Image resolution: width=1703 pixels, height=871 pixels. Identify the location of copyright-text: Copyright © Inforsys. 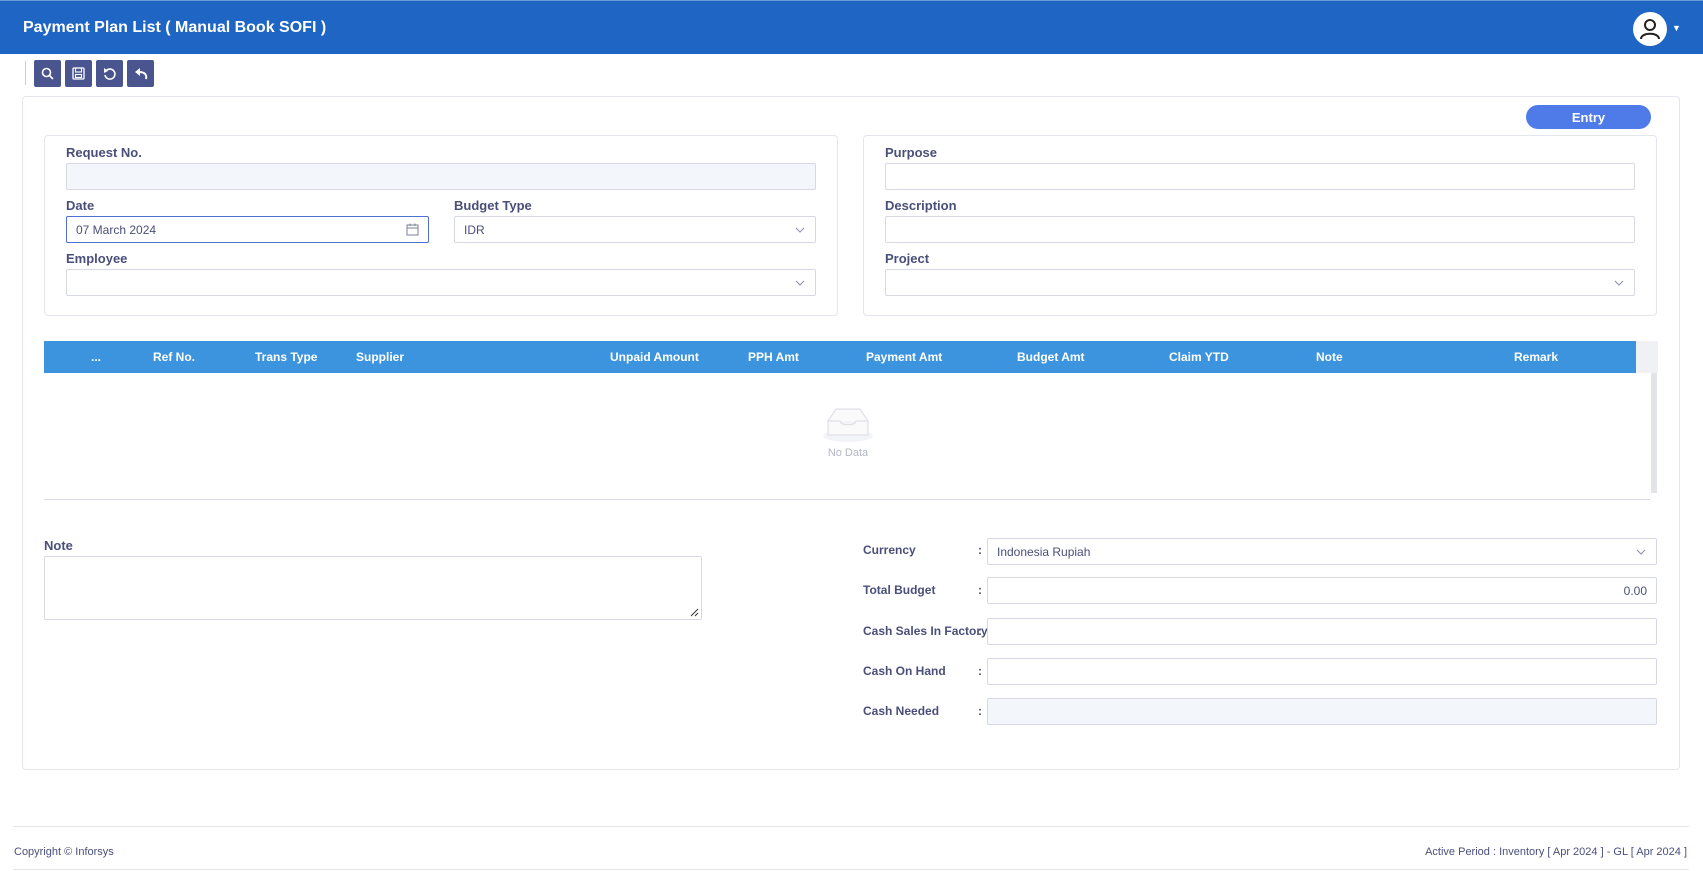
(64, 852).